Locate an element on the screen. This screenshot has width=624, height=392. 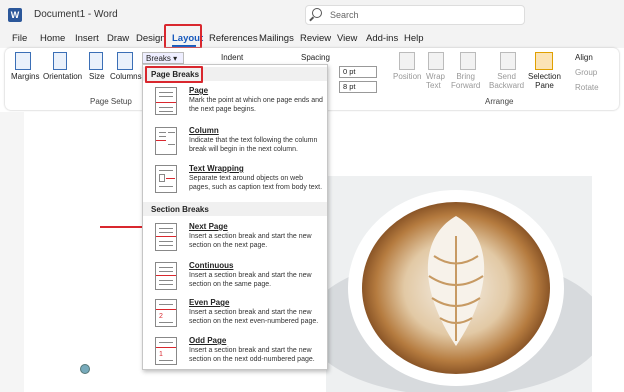
tab-help: Help is located at coordinates (414, 38).